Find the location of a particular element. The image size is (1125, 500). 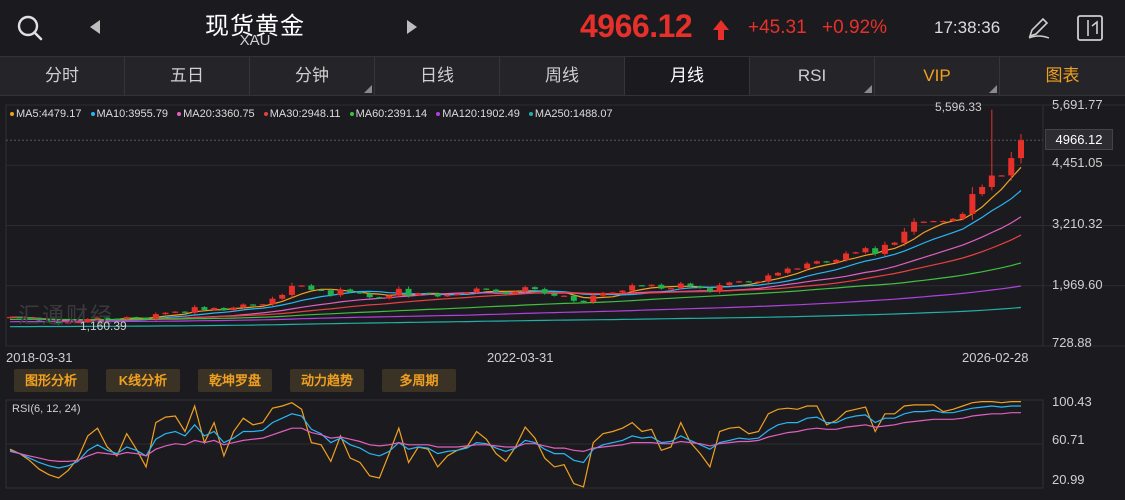

ma250-dot is located at coordinates (530, 114).